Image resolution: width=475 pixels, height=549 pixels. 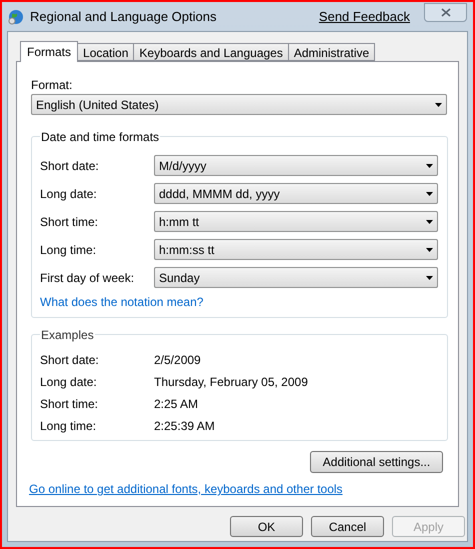 I want to click on field-label: Long time:, so click(x=69, y=250).